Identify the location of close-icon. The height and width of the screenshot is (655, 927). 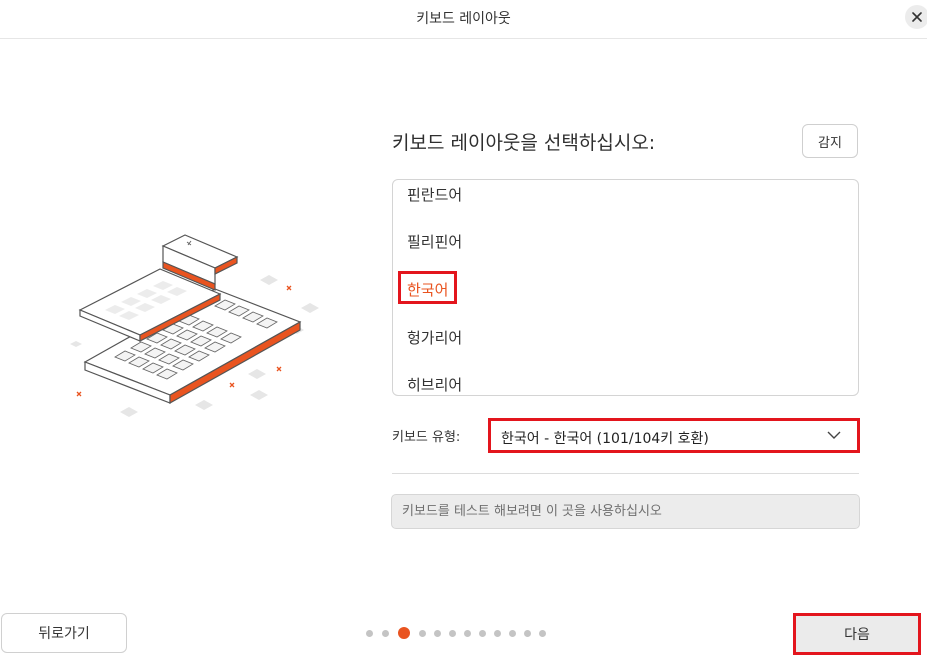
(917, 17).